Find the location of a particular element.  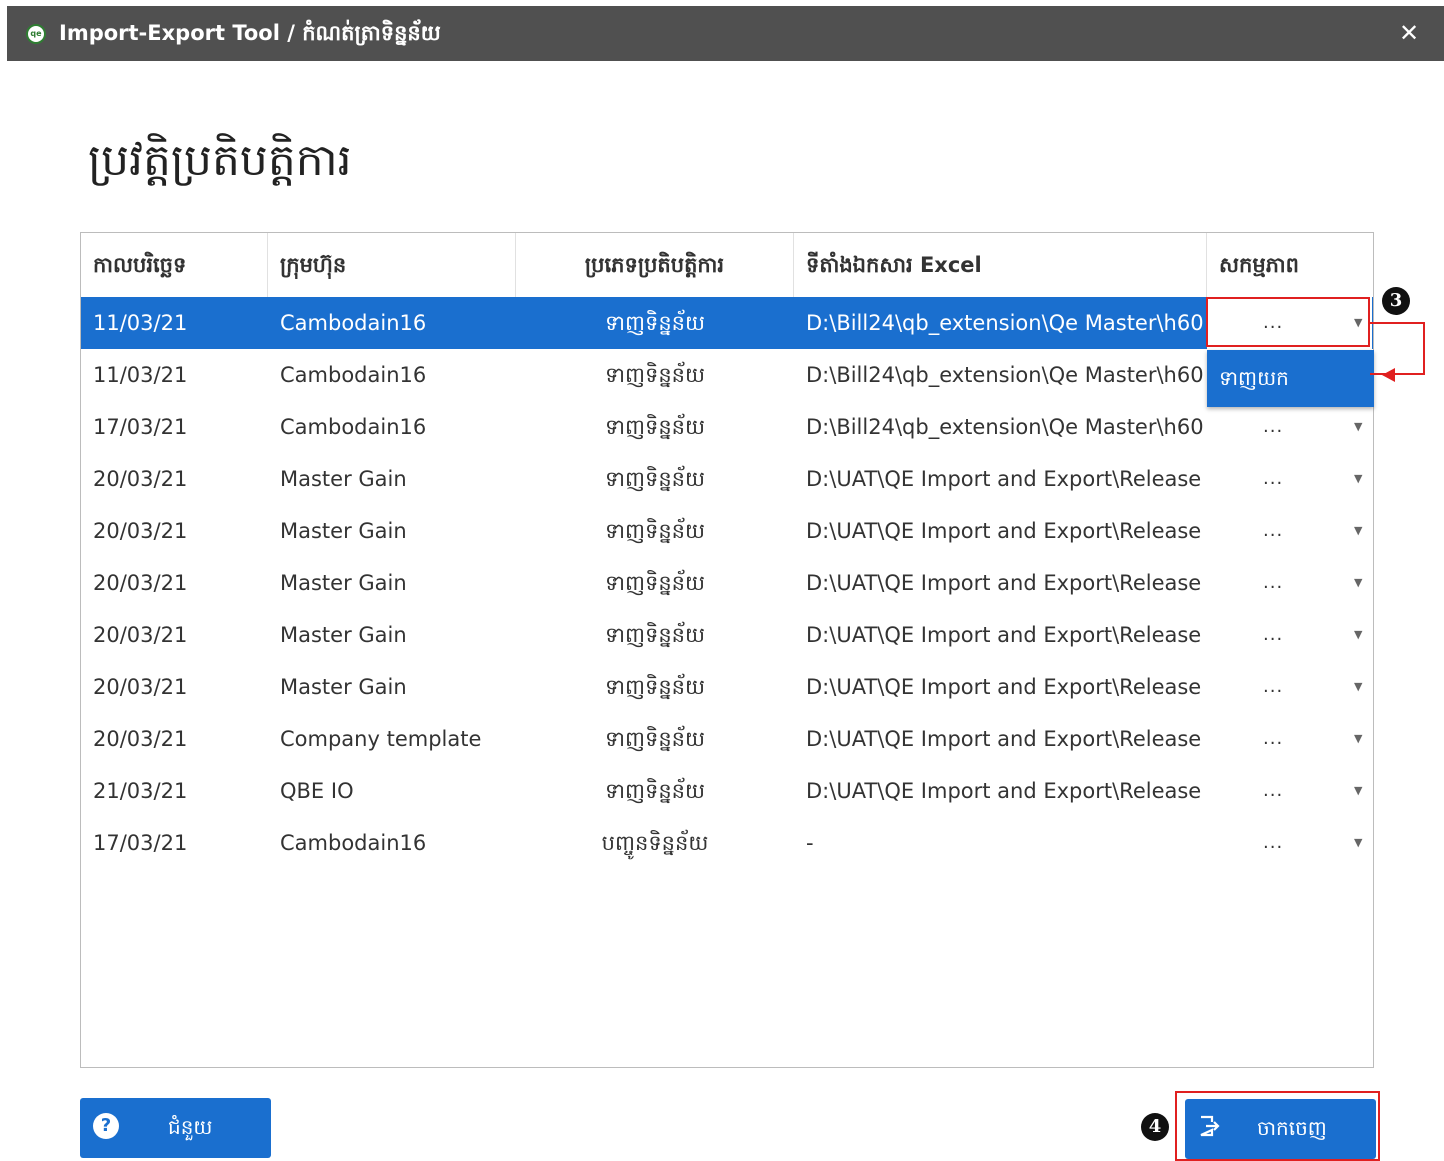

page-title: ប្រវត្តិប្រតិបត្តិការ is located at coordinates (220, 160).